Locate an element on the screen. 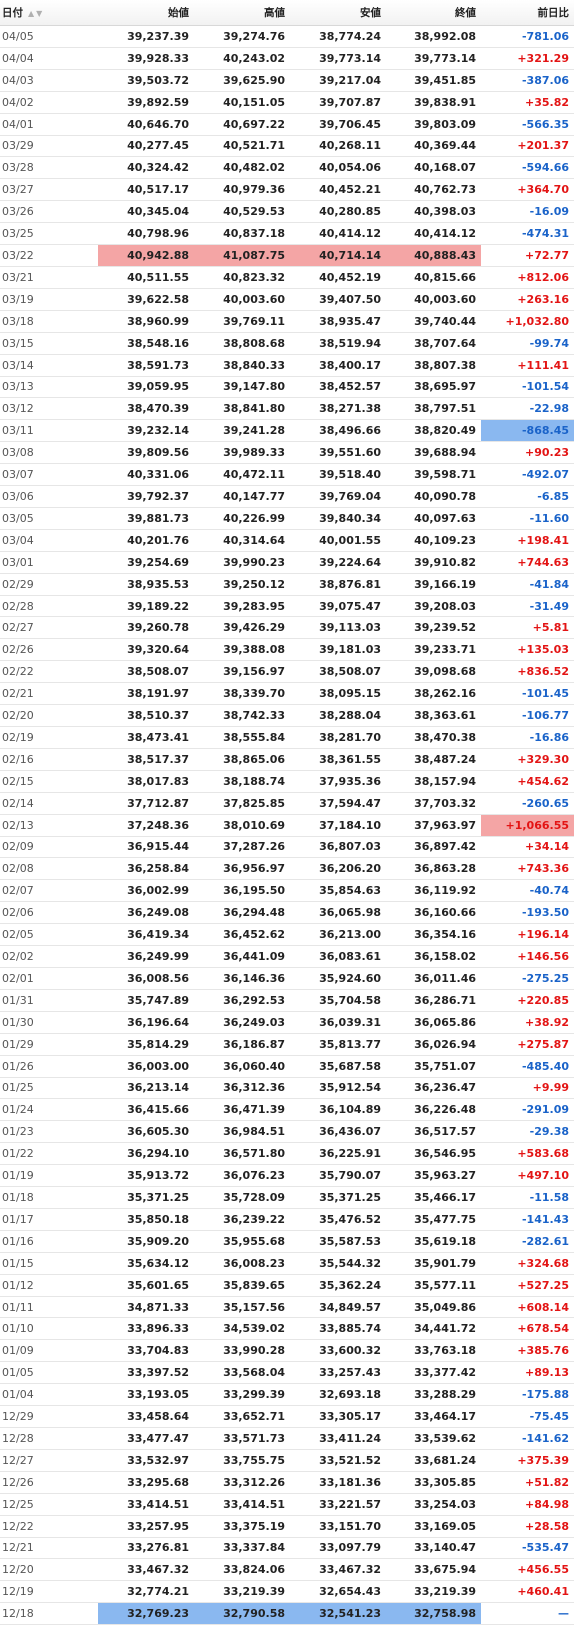  close-cell: 33,169.05 is located at coordinates (433, 1526).